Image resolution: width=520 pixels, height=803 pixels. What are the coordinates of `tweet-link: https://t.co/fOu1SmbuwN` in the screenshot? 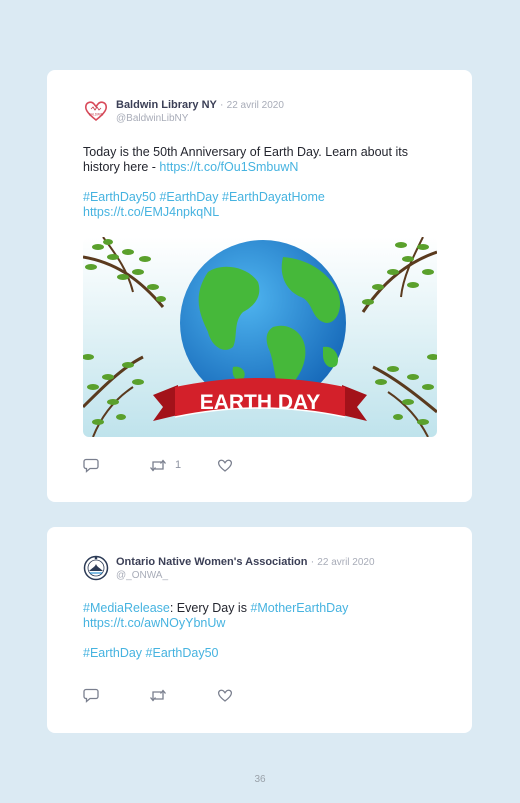 It's located at (228, 167).